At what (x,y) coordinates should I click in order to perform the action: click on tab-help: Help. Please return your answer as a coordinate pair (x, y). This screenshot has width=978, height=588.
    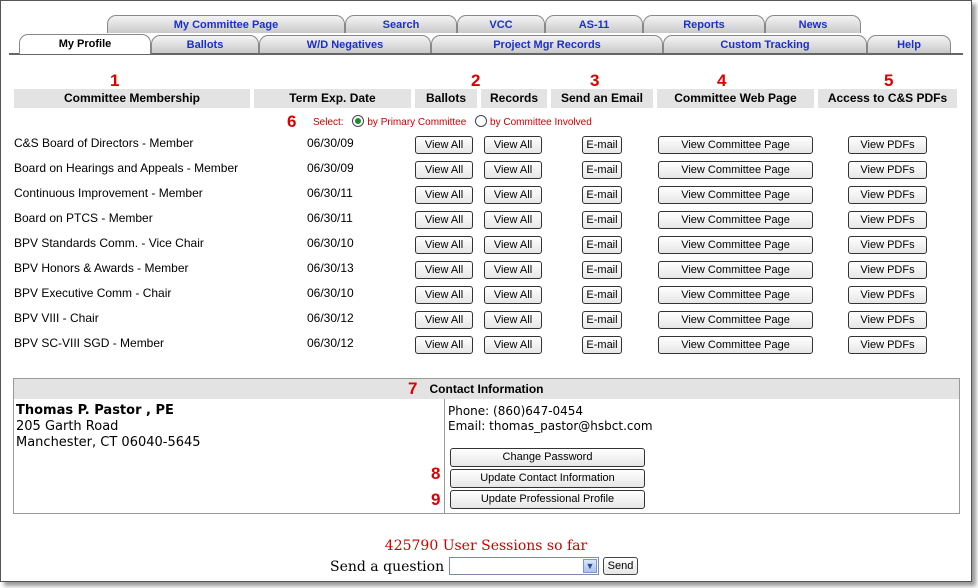
    Looking at the image, I should click on (909, 44).